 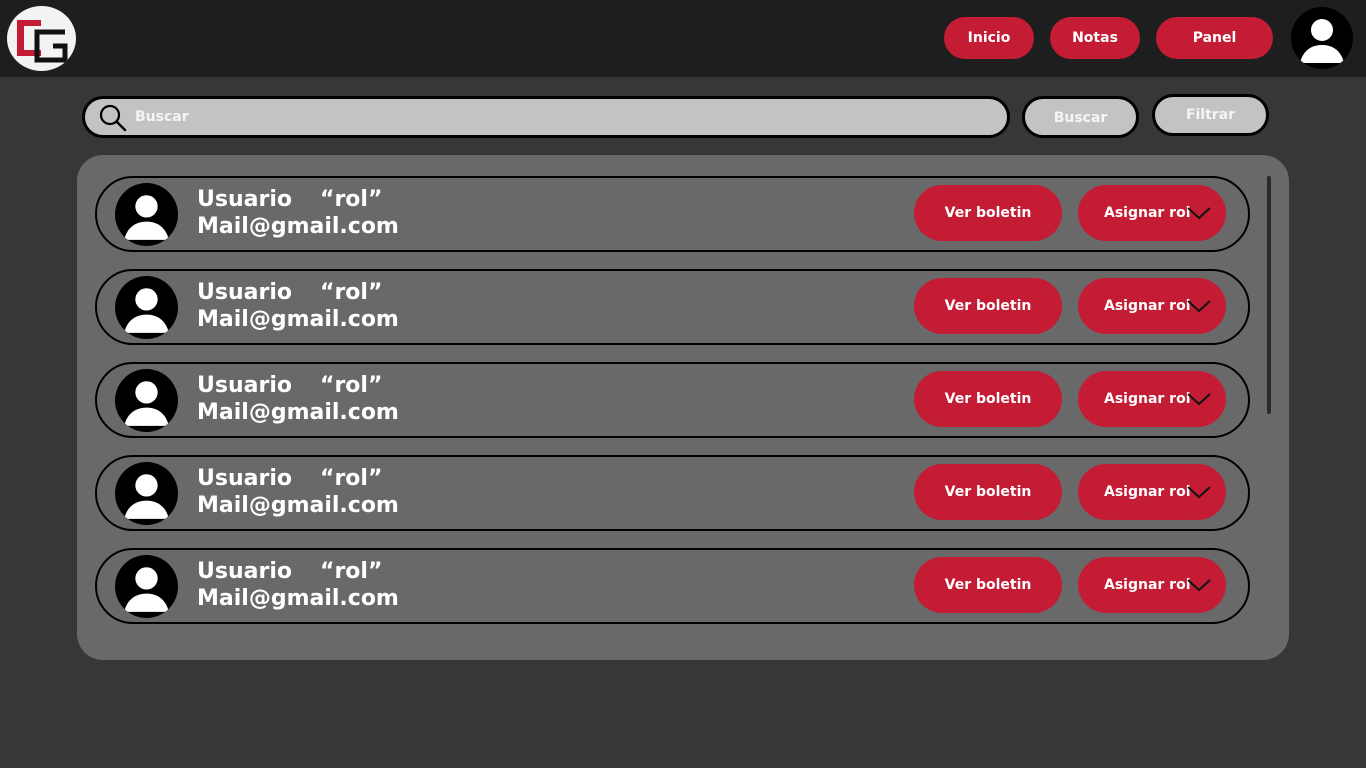 What do you see at coordinates (1214, 38) in the screenshot?
I see `nav-panel-button: Panel` at bounding box center [1214, 38].